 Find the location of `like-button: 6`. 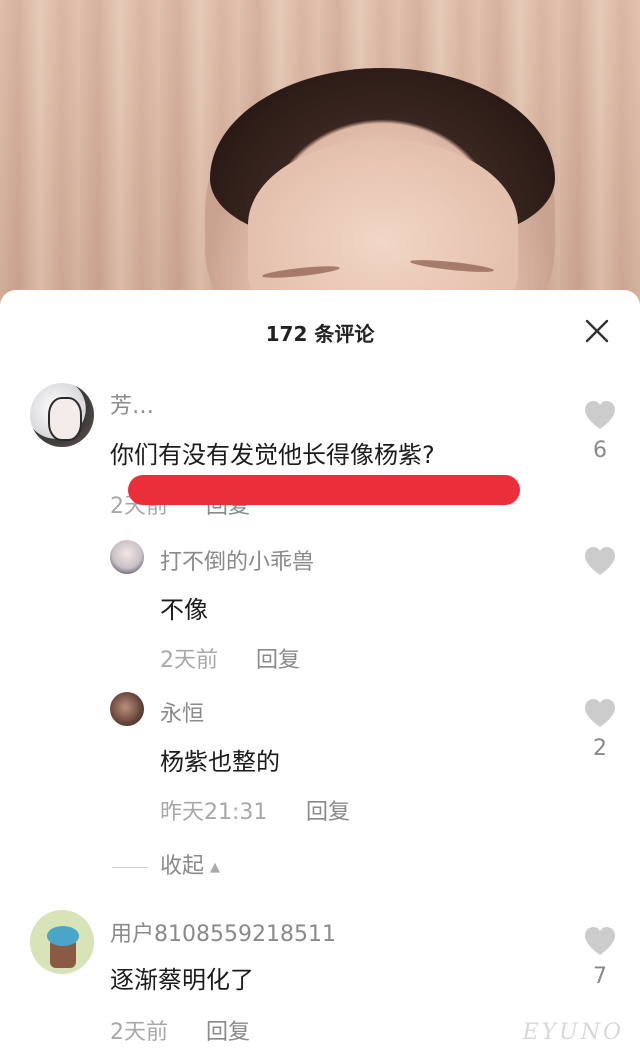

like-button: 6 is located at coordinates (600, 431).